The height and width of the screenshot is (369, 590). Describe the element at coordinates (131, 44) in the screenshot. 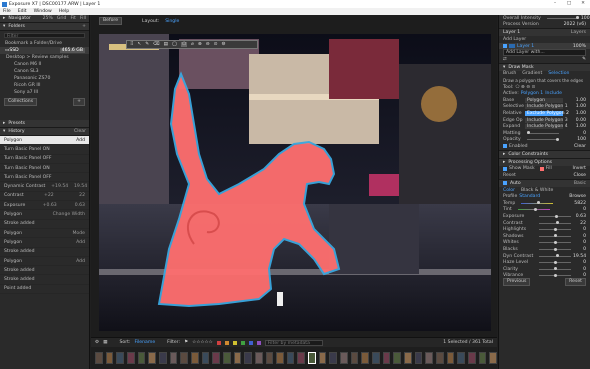

I see `drag-handle-icon: ⠿` at that location.